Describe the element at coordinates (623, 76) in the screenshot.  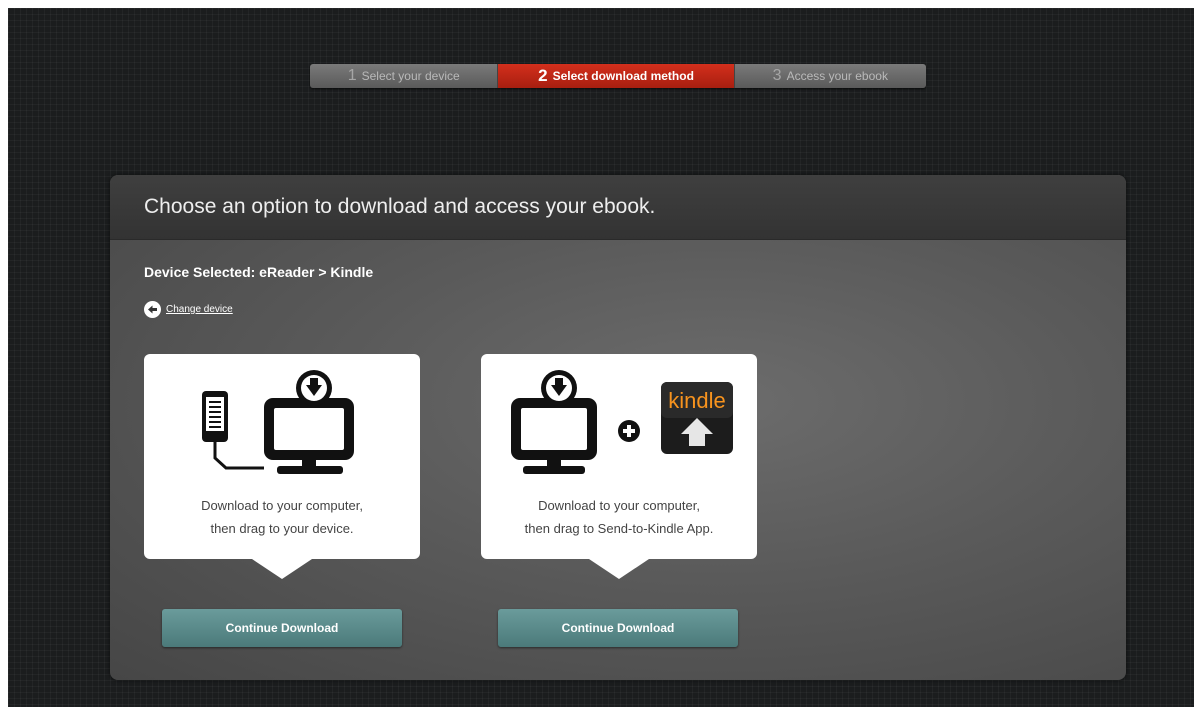
I see `step-label: Select download method` at that location.